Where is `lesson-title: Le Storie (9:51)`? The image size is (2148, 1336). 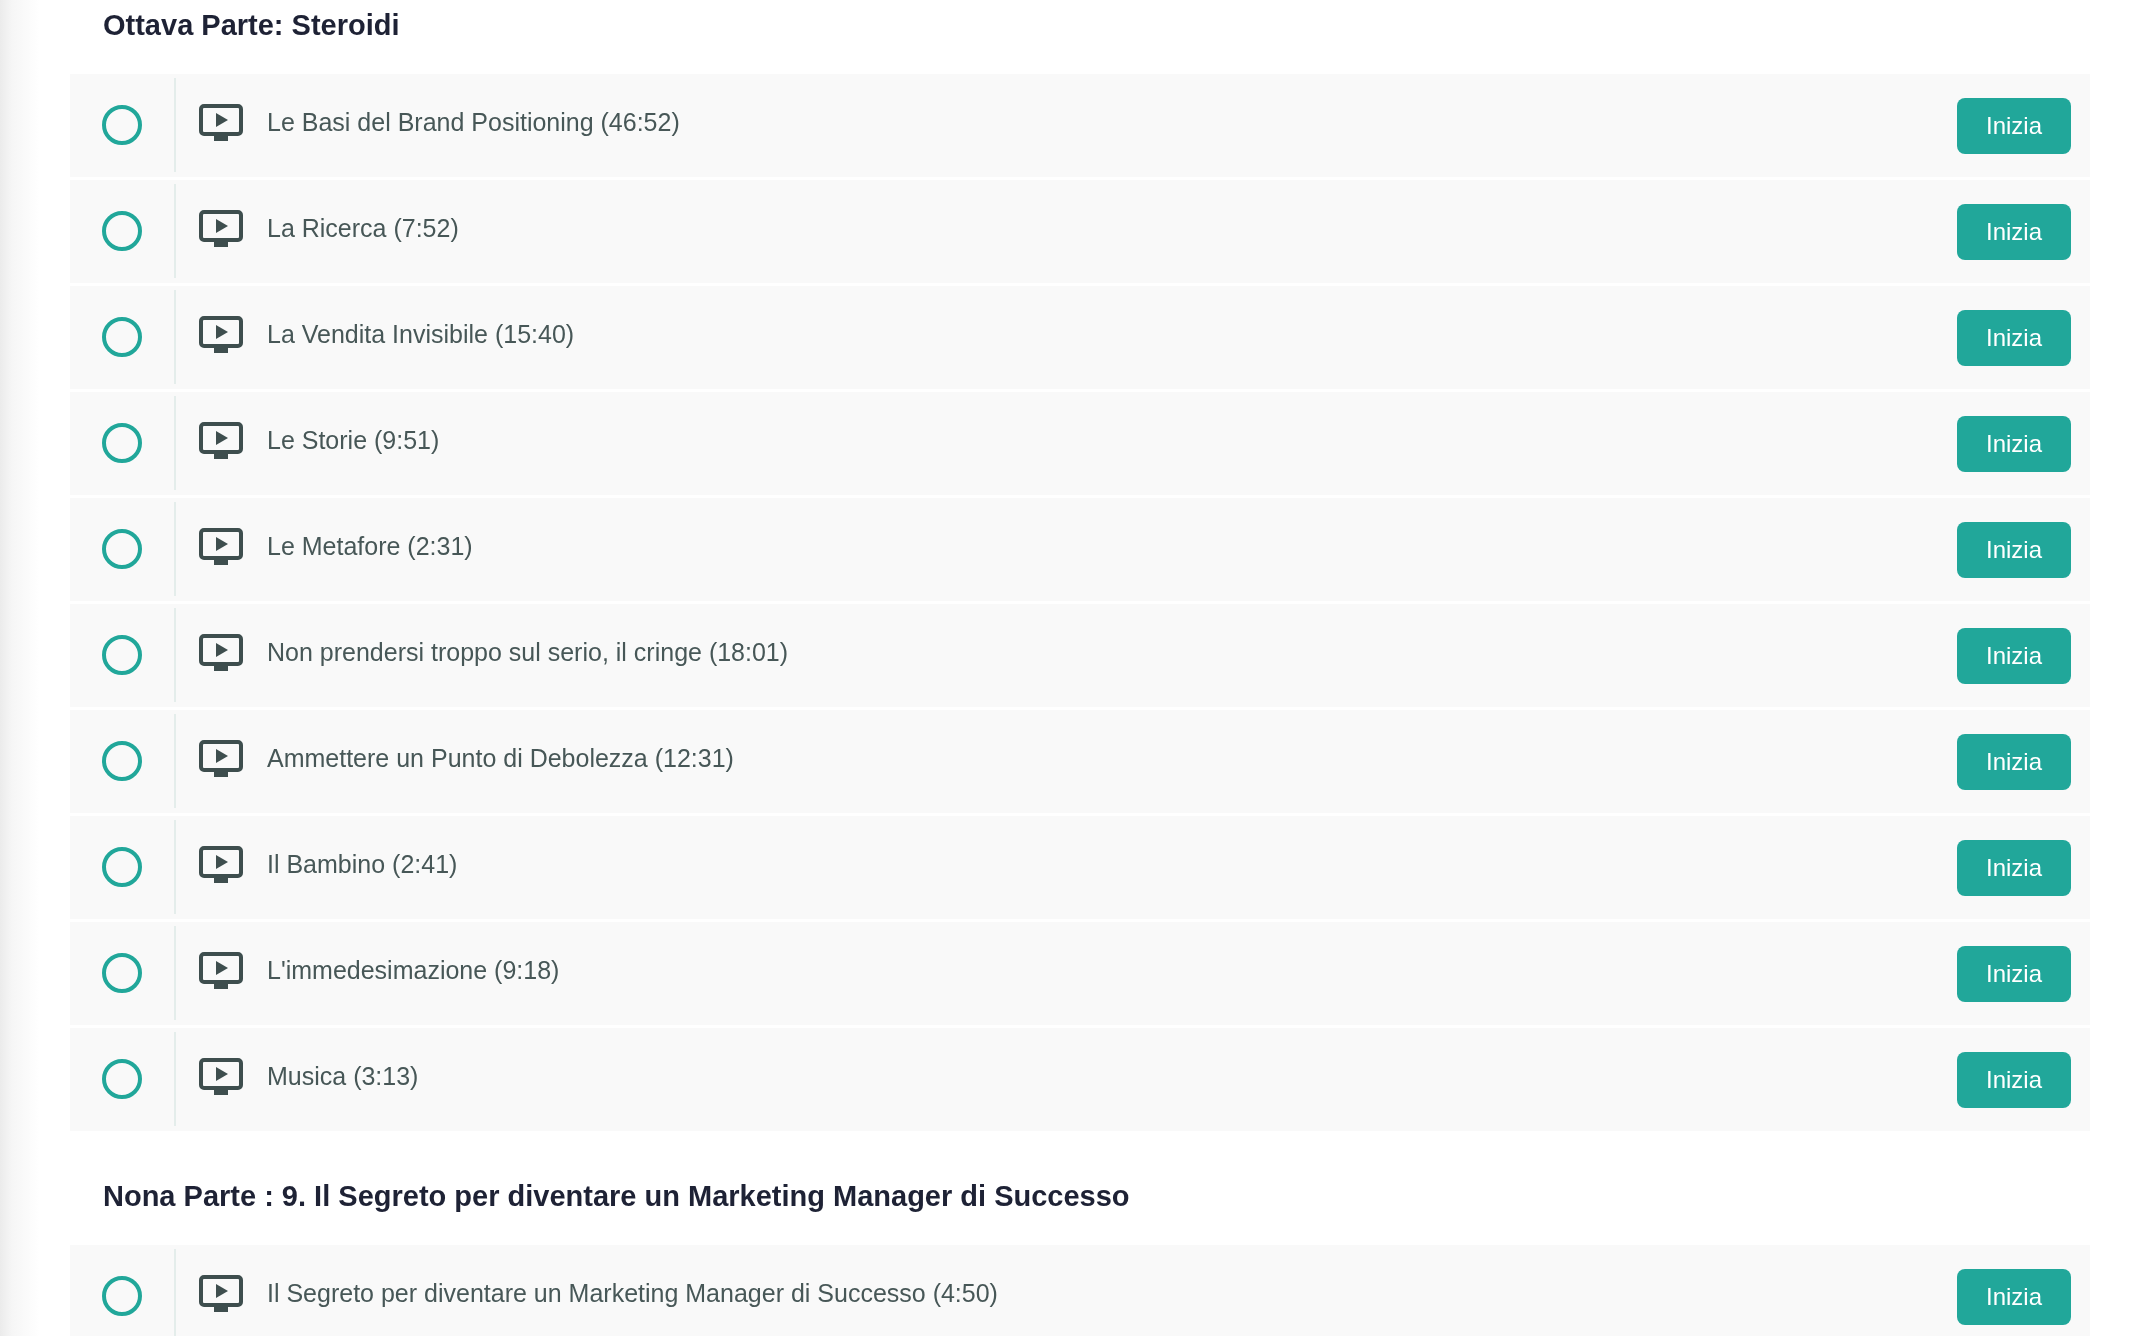 lesson-title: Le Storie (9:51) is located at coordinates (353, 440).